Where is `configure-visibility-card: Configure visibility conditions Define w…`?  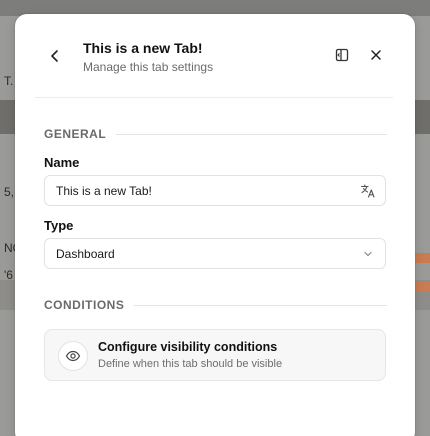 configure-visibility-card: Configure visibility conditions Define w… is located at coordinates (215, 355).